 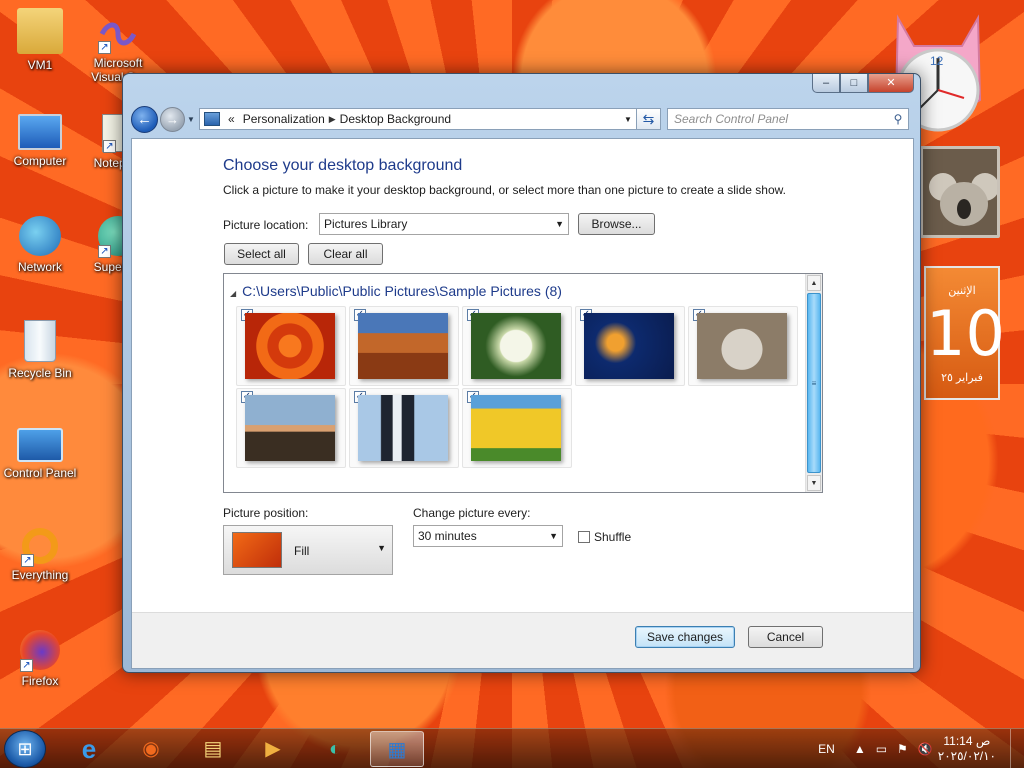 I want to click on cancel-button: Cancel, so click(x=785, y=637).